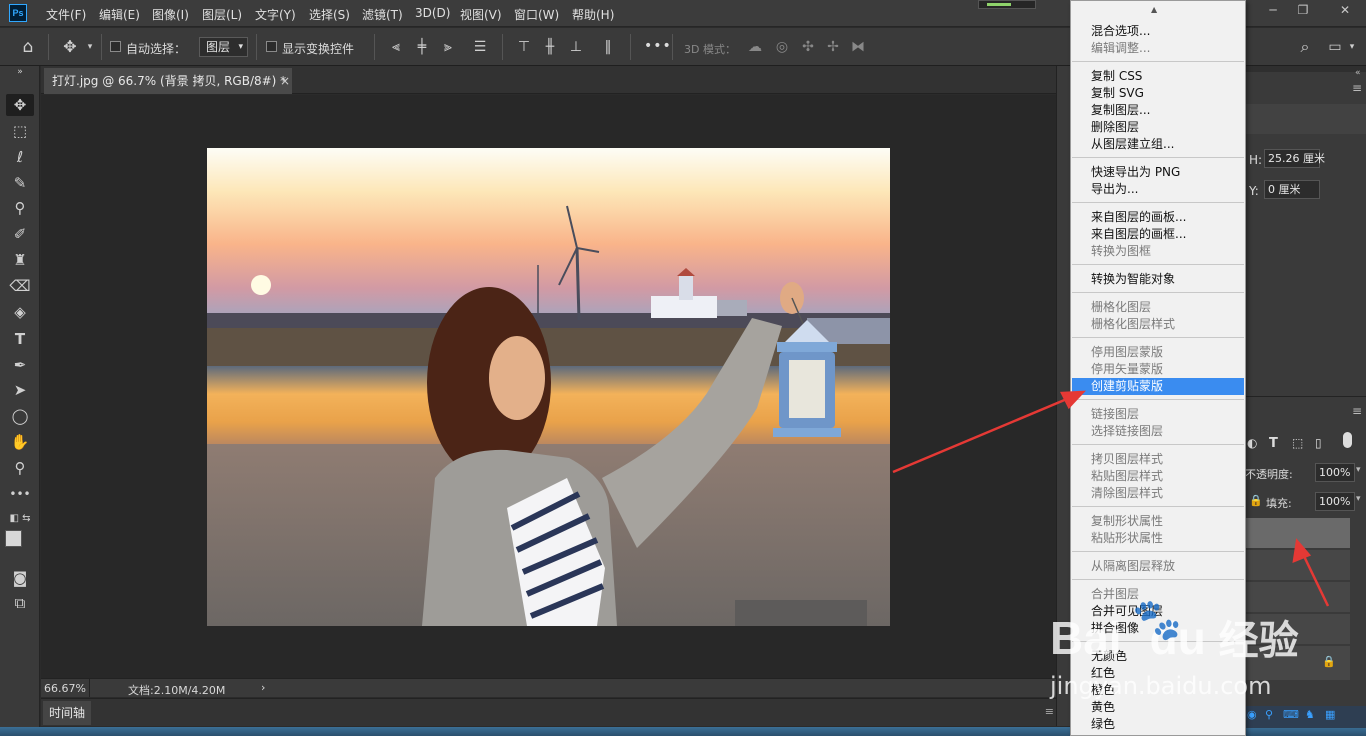  Describe the element at coordinates (536, 14) in the screenshot. I see `menu-item: 窗口(W)` at that location.